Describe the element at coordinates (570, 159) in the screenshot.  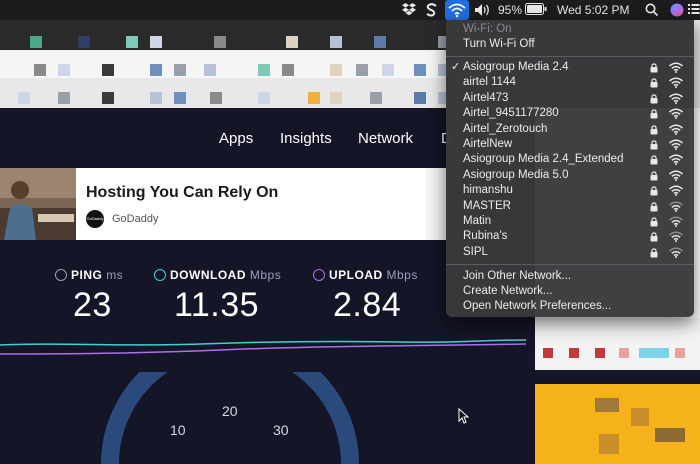
I see `wifi-network-item: Asiogroup Media 2.4_Extended` at that location.